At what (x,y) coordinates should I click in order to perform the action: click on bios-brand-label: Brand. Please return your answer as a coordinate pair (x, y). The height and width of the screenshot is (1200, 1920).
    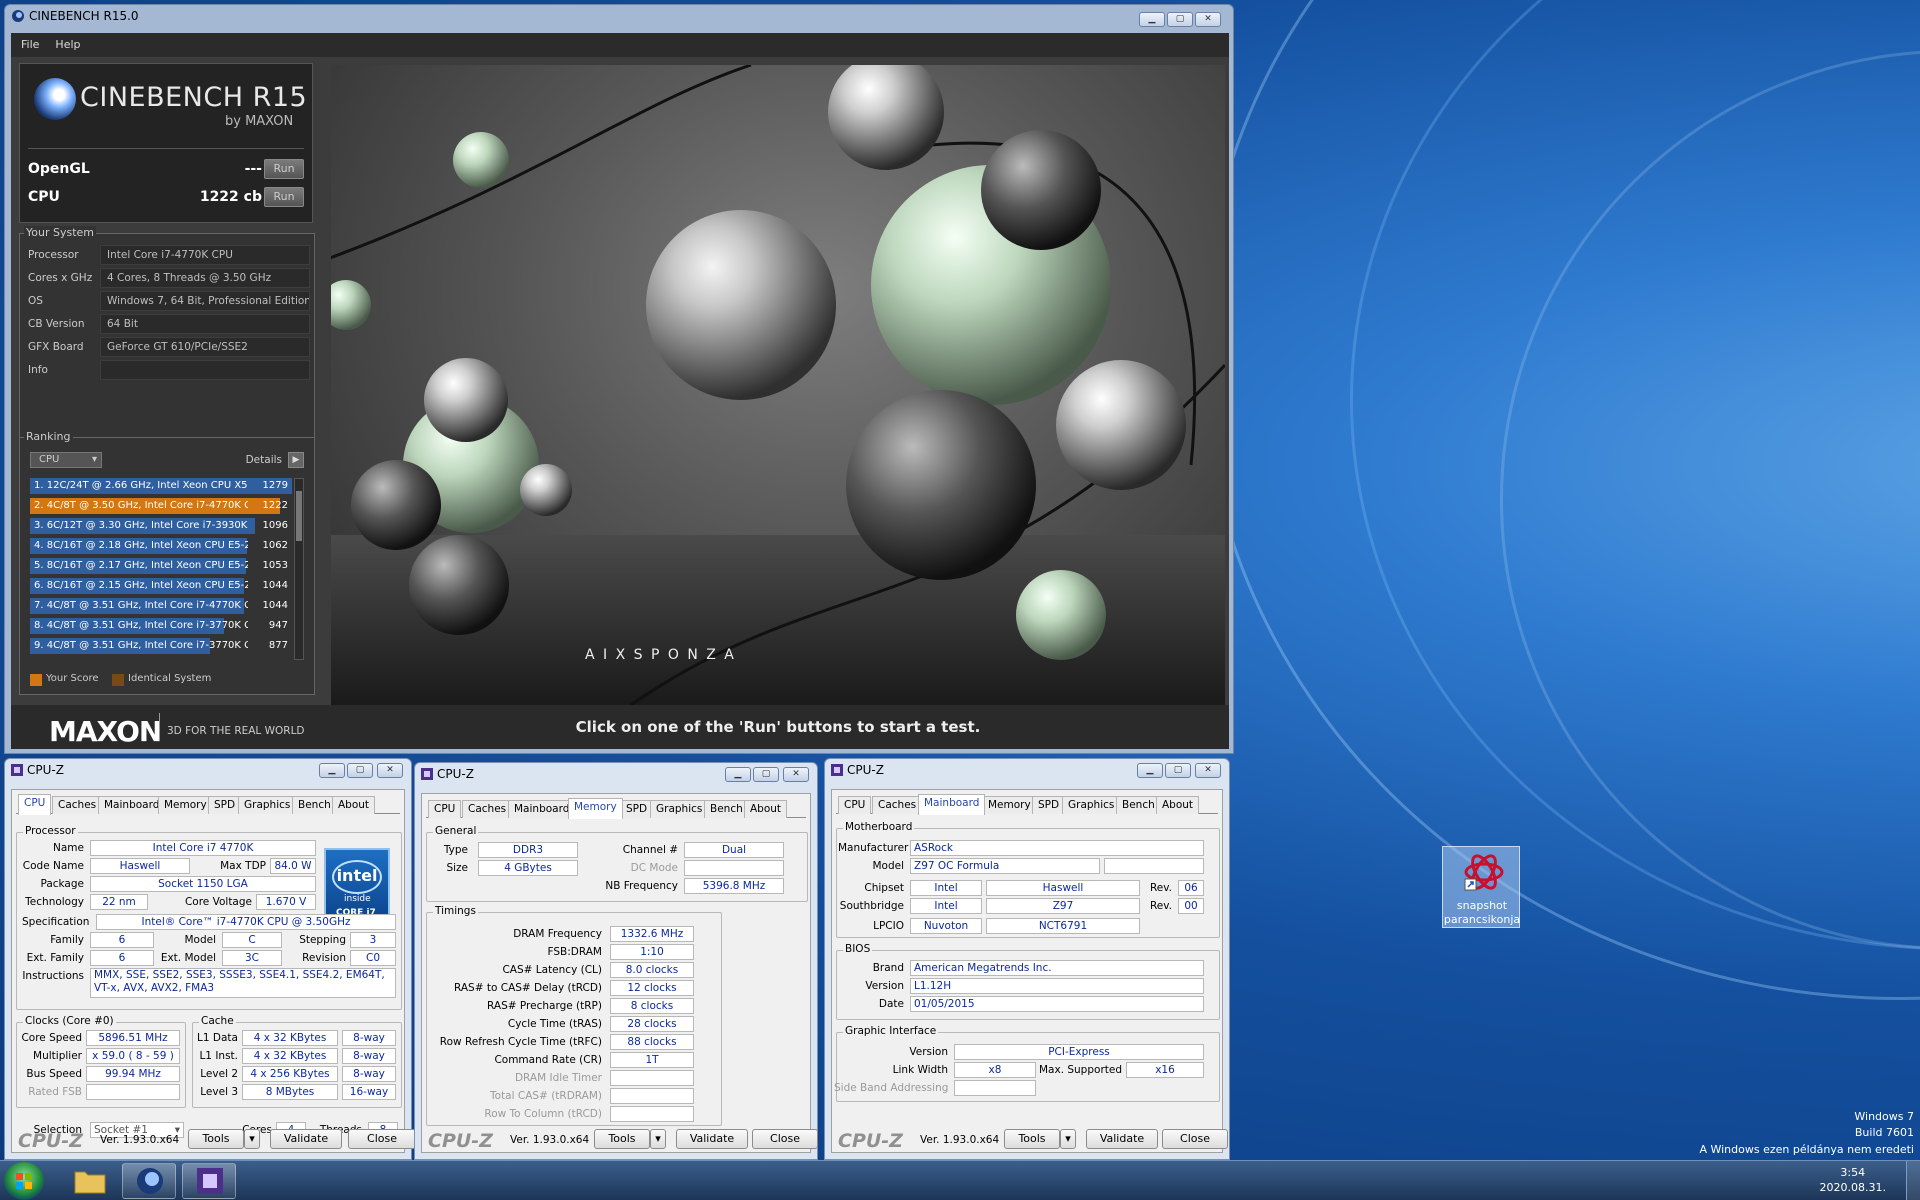
    Looking at the image, I should click on (888, 968).